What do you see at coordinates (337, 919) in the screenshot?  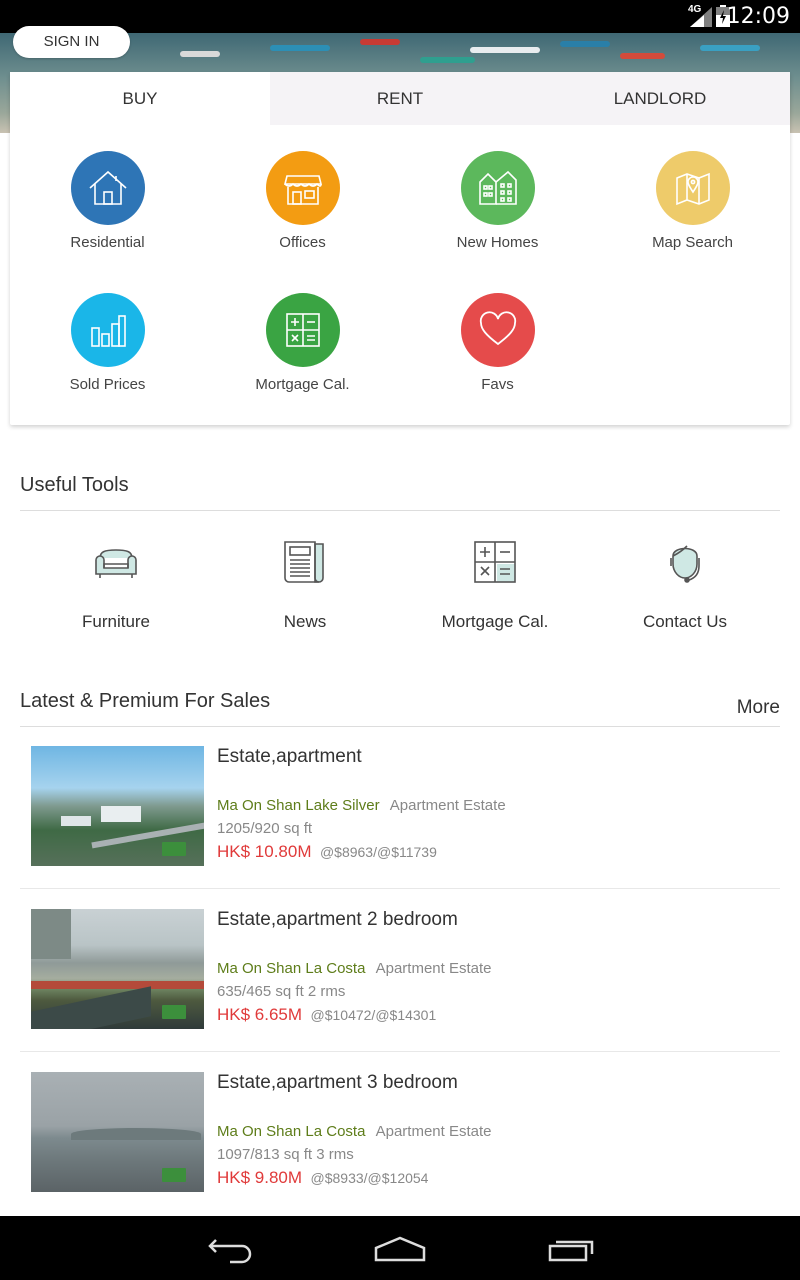 I see `listing-title: Estate,apartment 2 bedroom` at bounding box center [337, 919].